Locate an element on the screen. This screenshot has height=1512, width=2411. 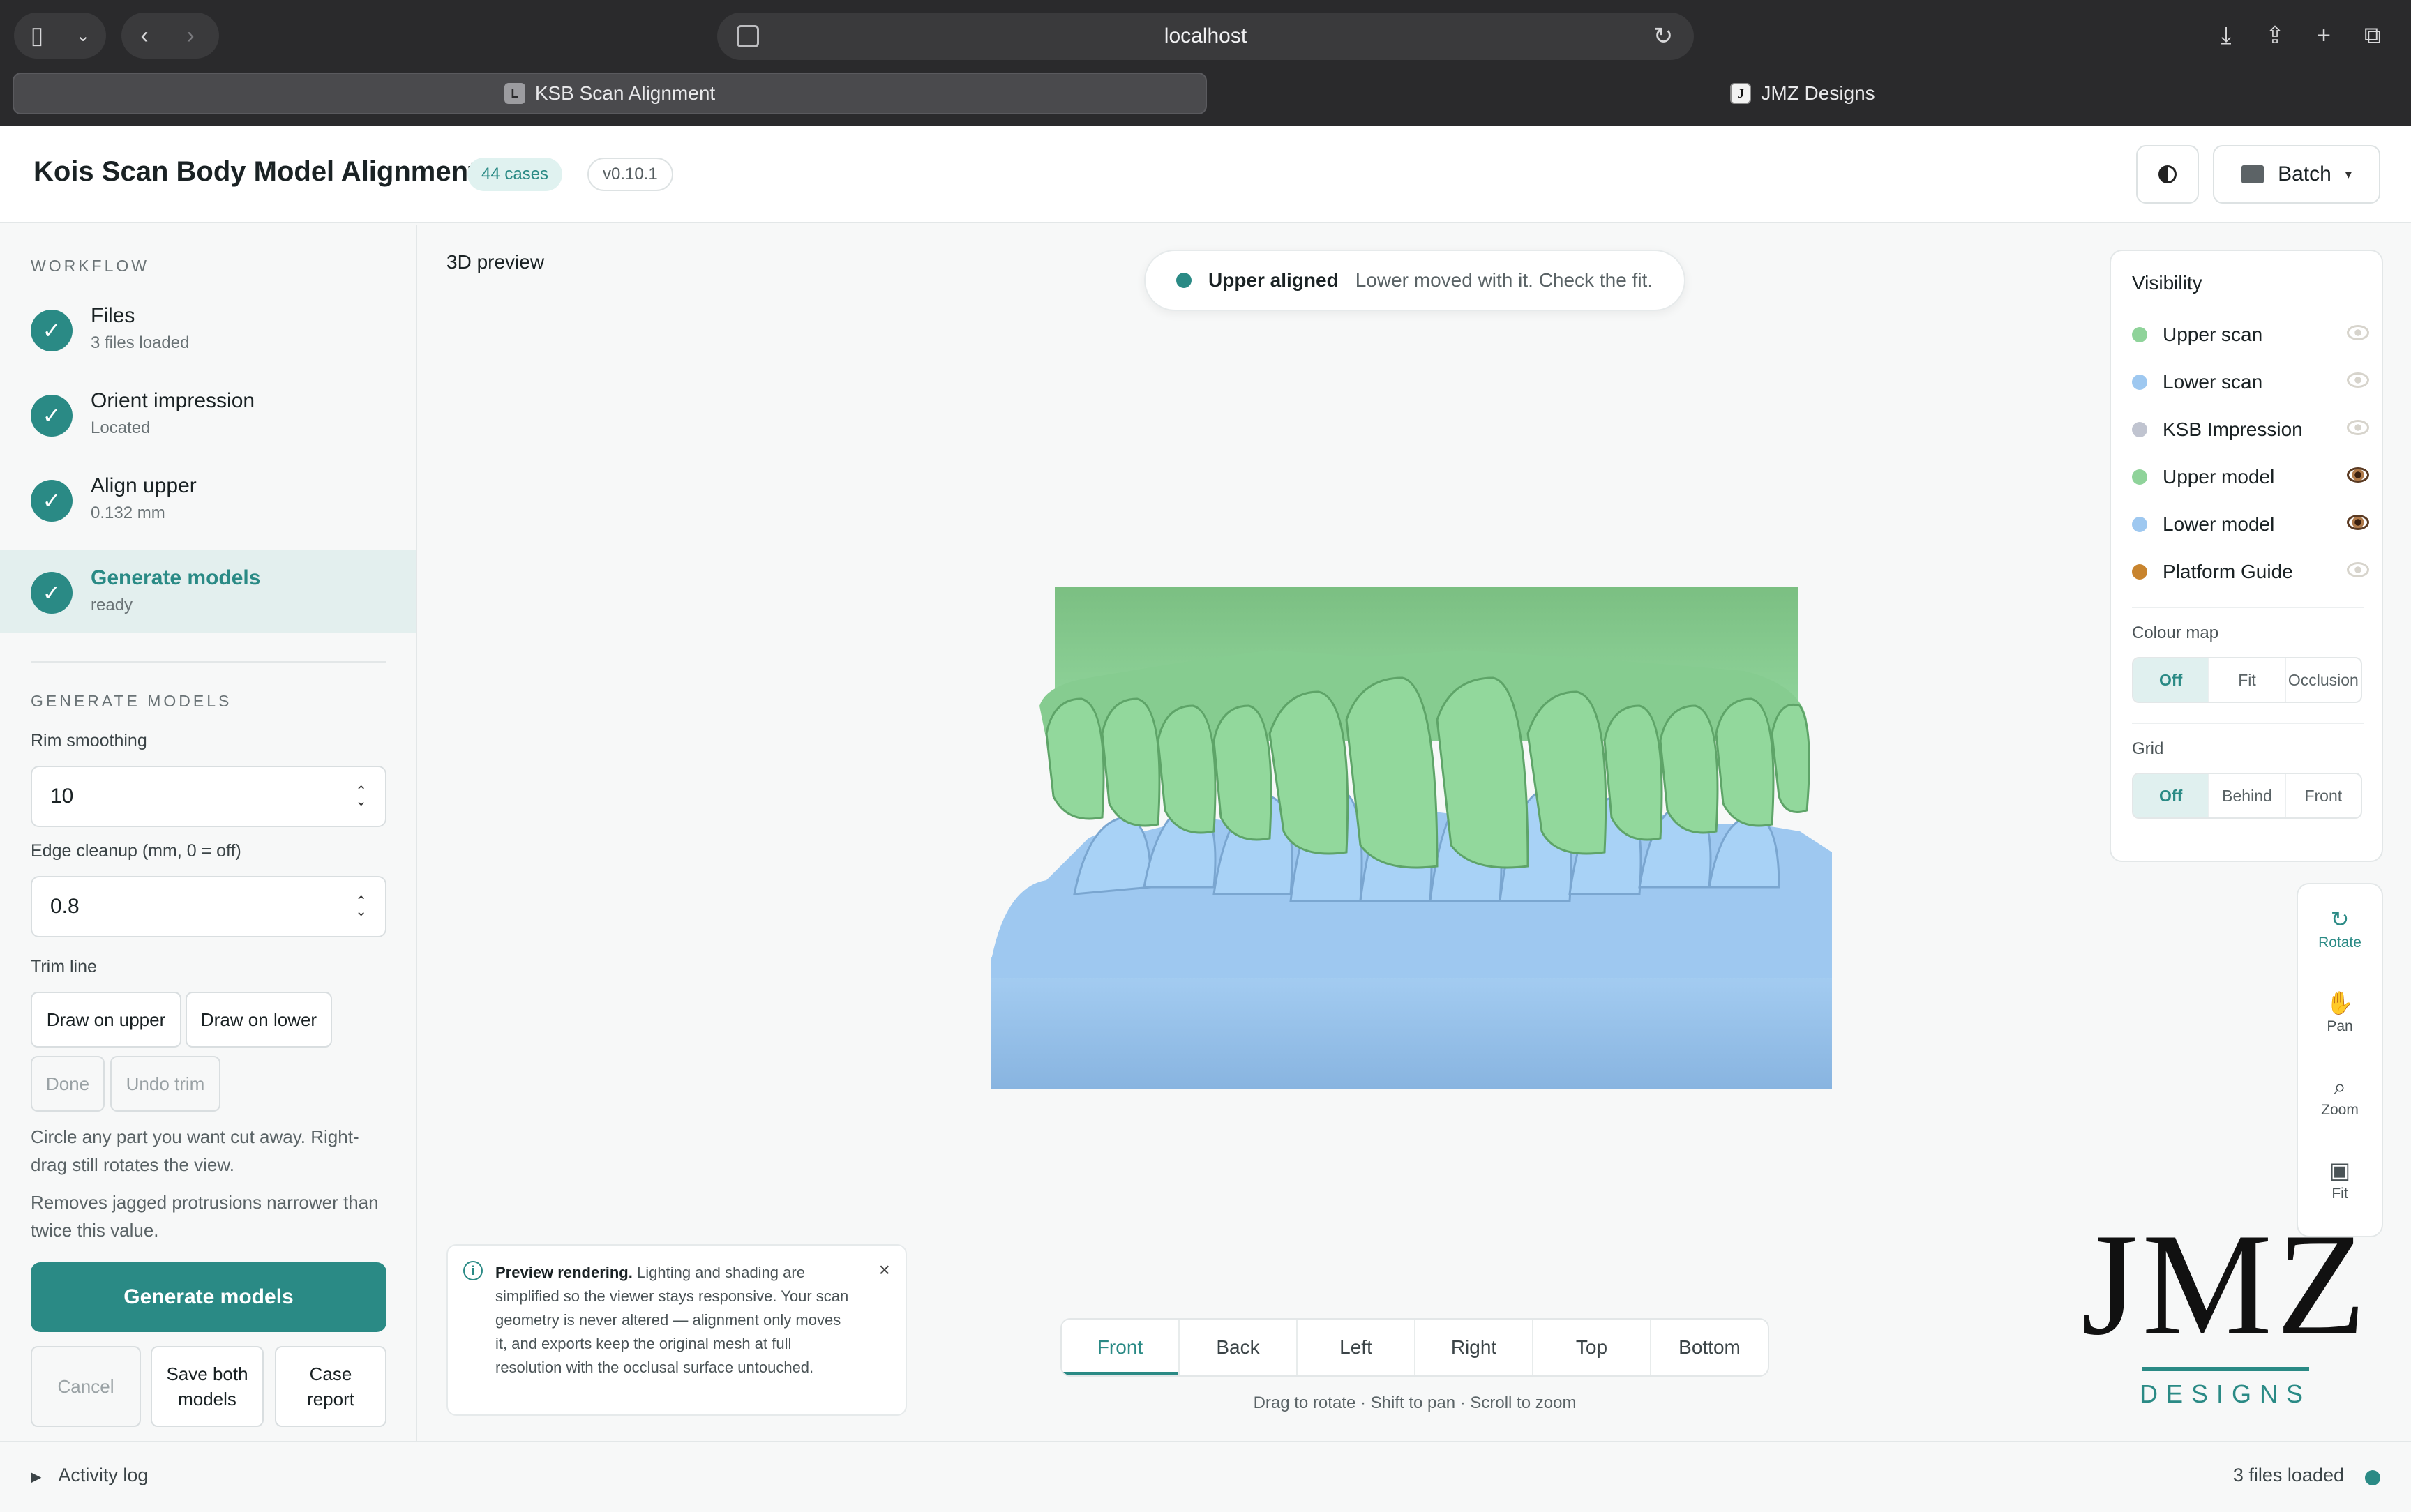
grid-behind: Behind is located at coordinates (2247, 795).